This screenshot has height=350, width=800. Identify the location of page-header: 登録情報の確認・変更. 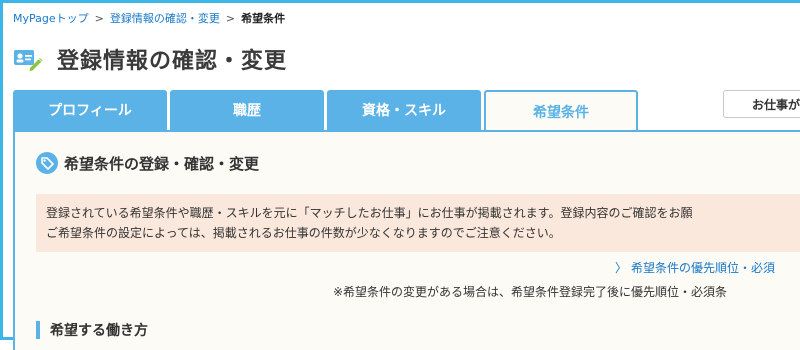
(150, 59).